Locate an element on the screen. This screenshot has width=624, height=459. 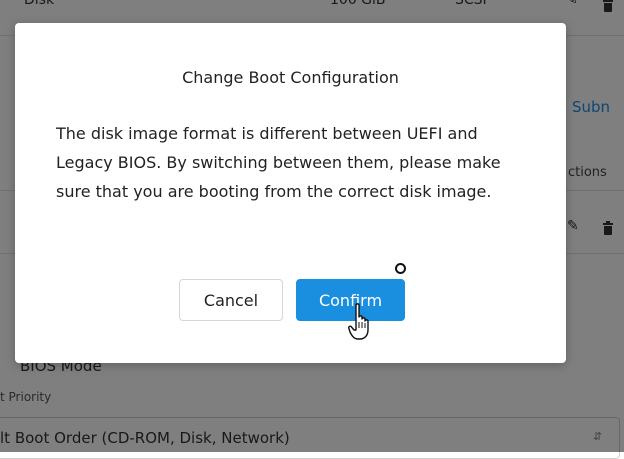
cancel-button: Cancel is located at coordinates (231, 300).